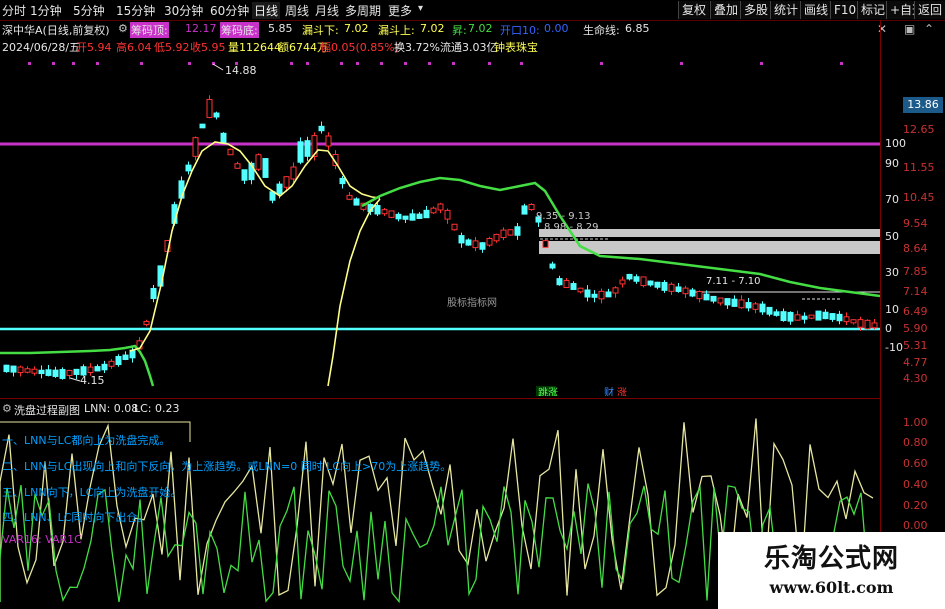 This screenshot has width=945, height=609. Describe the element at coordinates (816, 10) in the screenshot. I see `draw-line-button: 画线` at that location.